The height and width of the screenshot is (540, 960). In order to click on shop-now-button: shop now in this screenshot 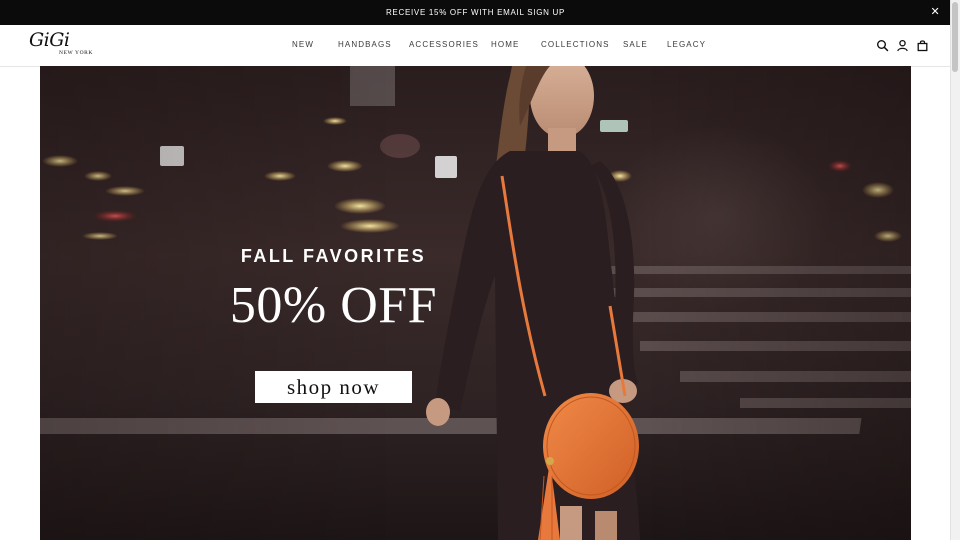, I will do `click(333, 387)`.